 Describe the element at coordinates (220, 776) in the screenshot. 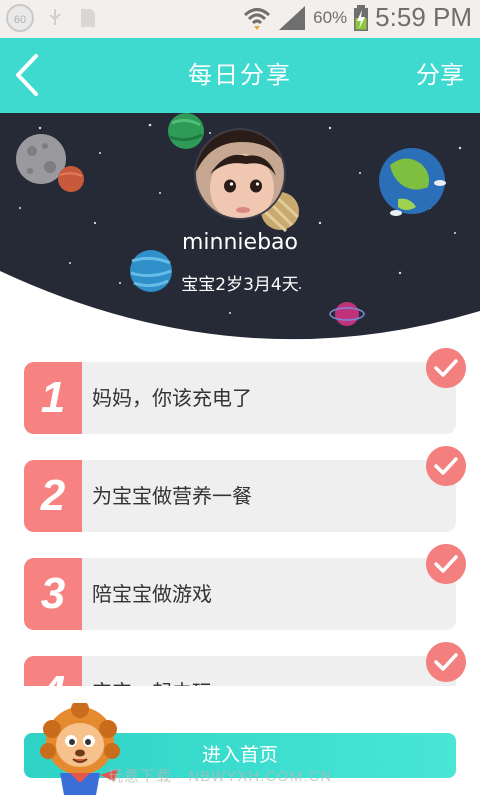

I see `watermark: 玩意下载 · NBWYXH.COM.CN` at that location.